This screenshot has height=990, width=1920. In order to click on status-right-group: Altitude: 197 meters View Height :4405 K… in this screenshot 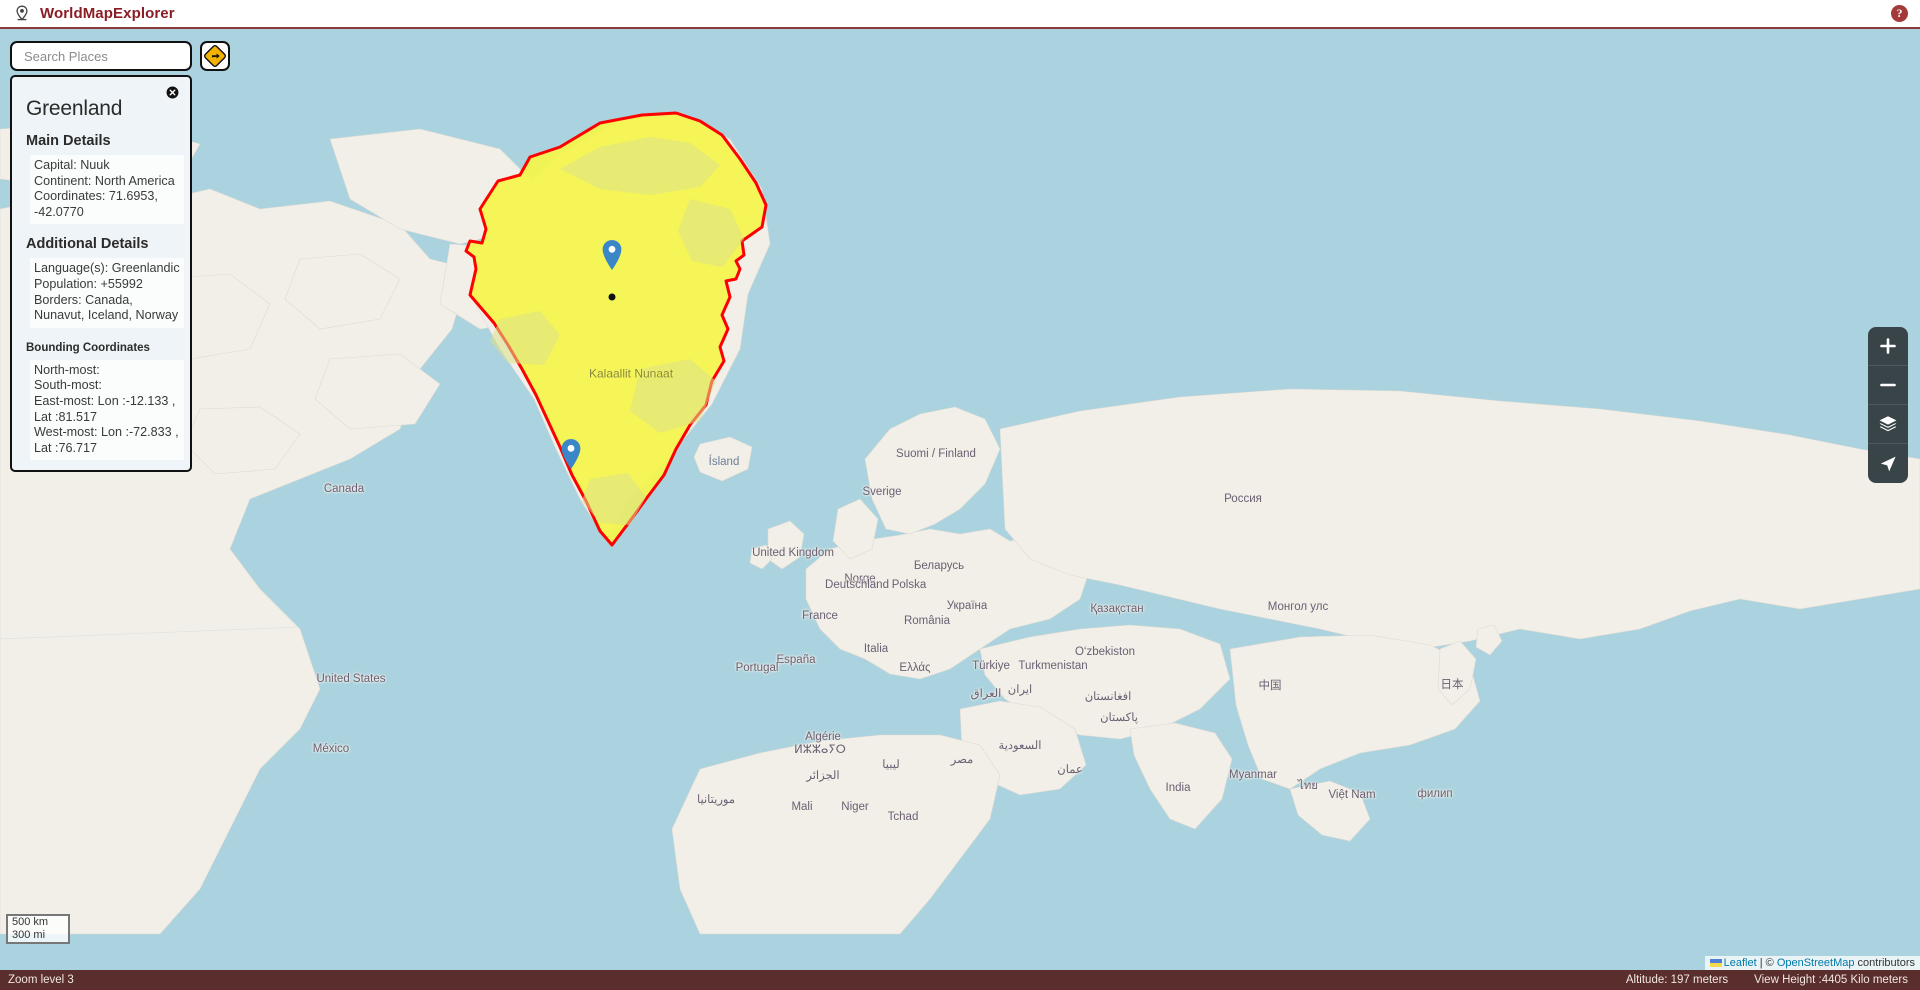, I will do `click(1769, 980)`.